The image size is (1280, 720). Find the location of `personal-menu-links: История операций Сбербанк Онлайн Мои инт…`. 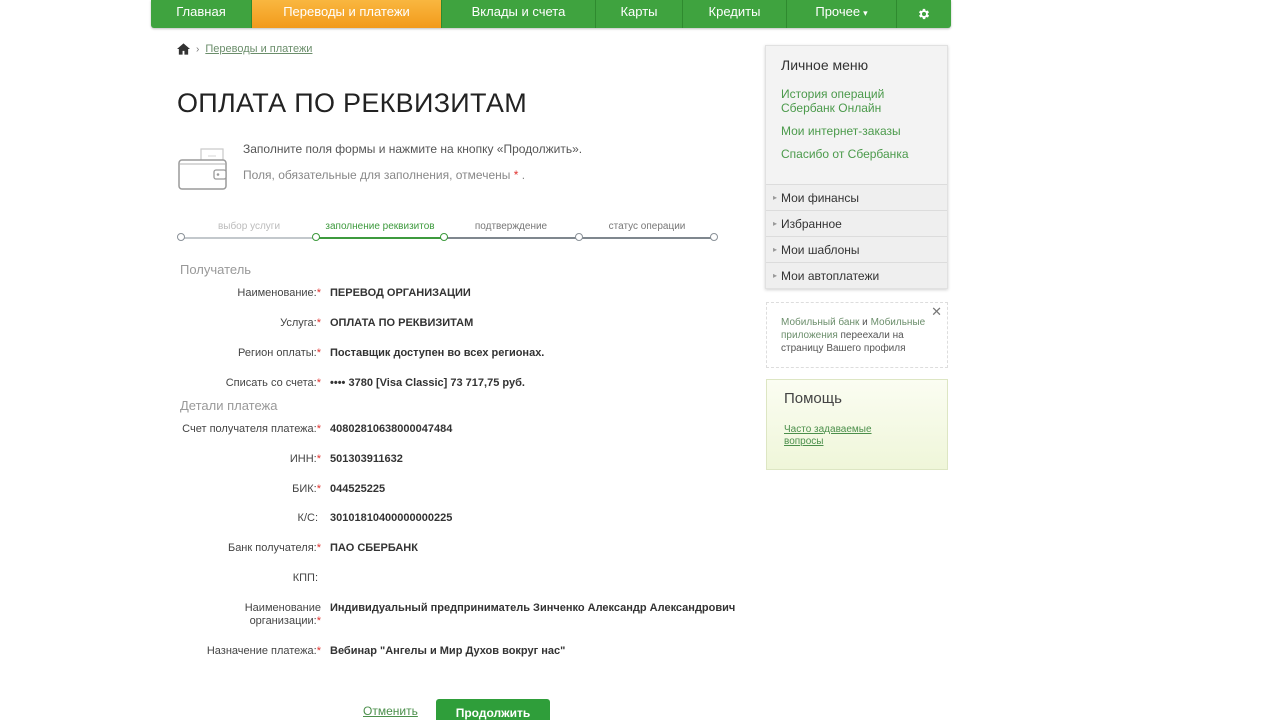

personal-menu-links: История операций Сбербанк Онлайн Мои инт… is located at coordinates (856, 135).